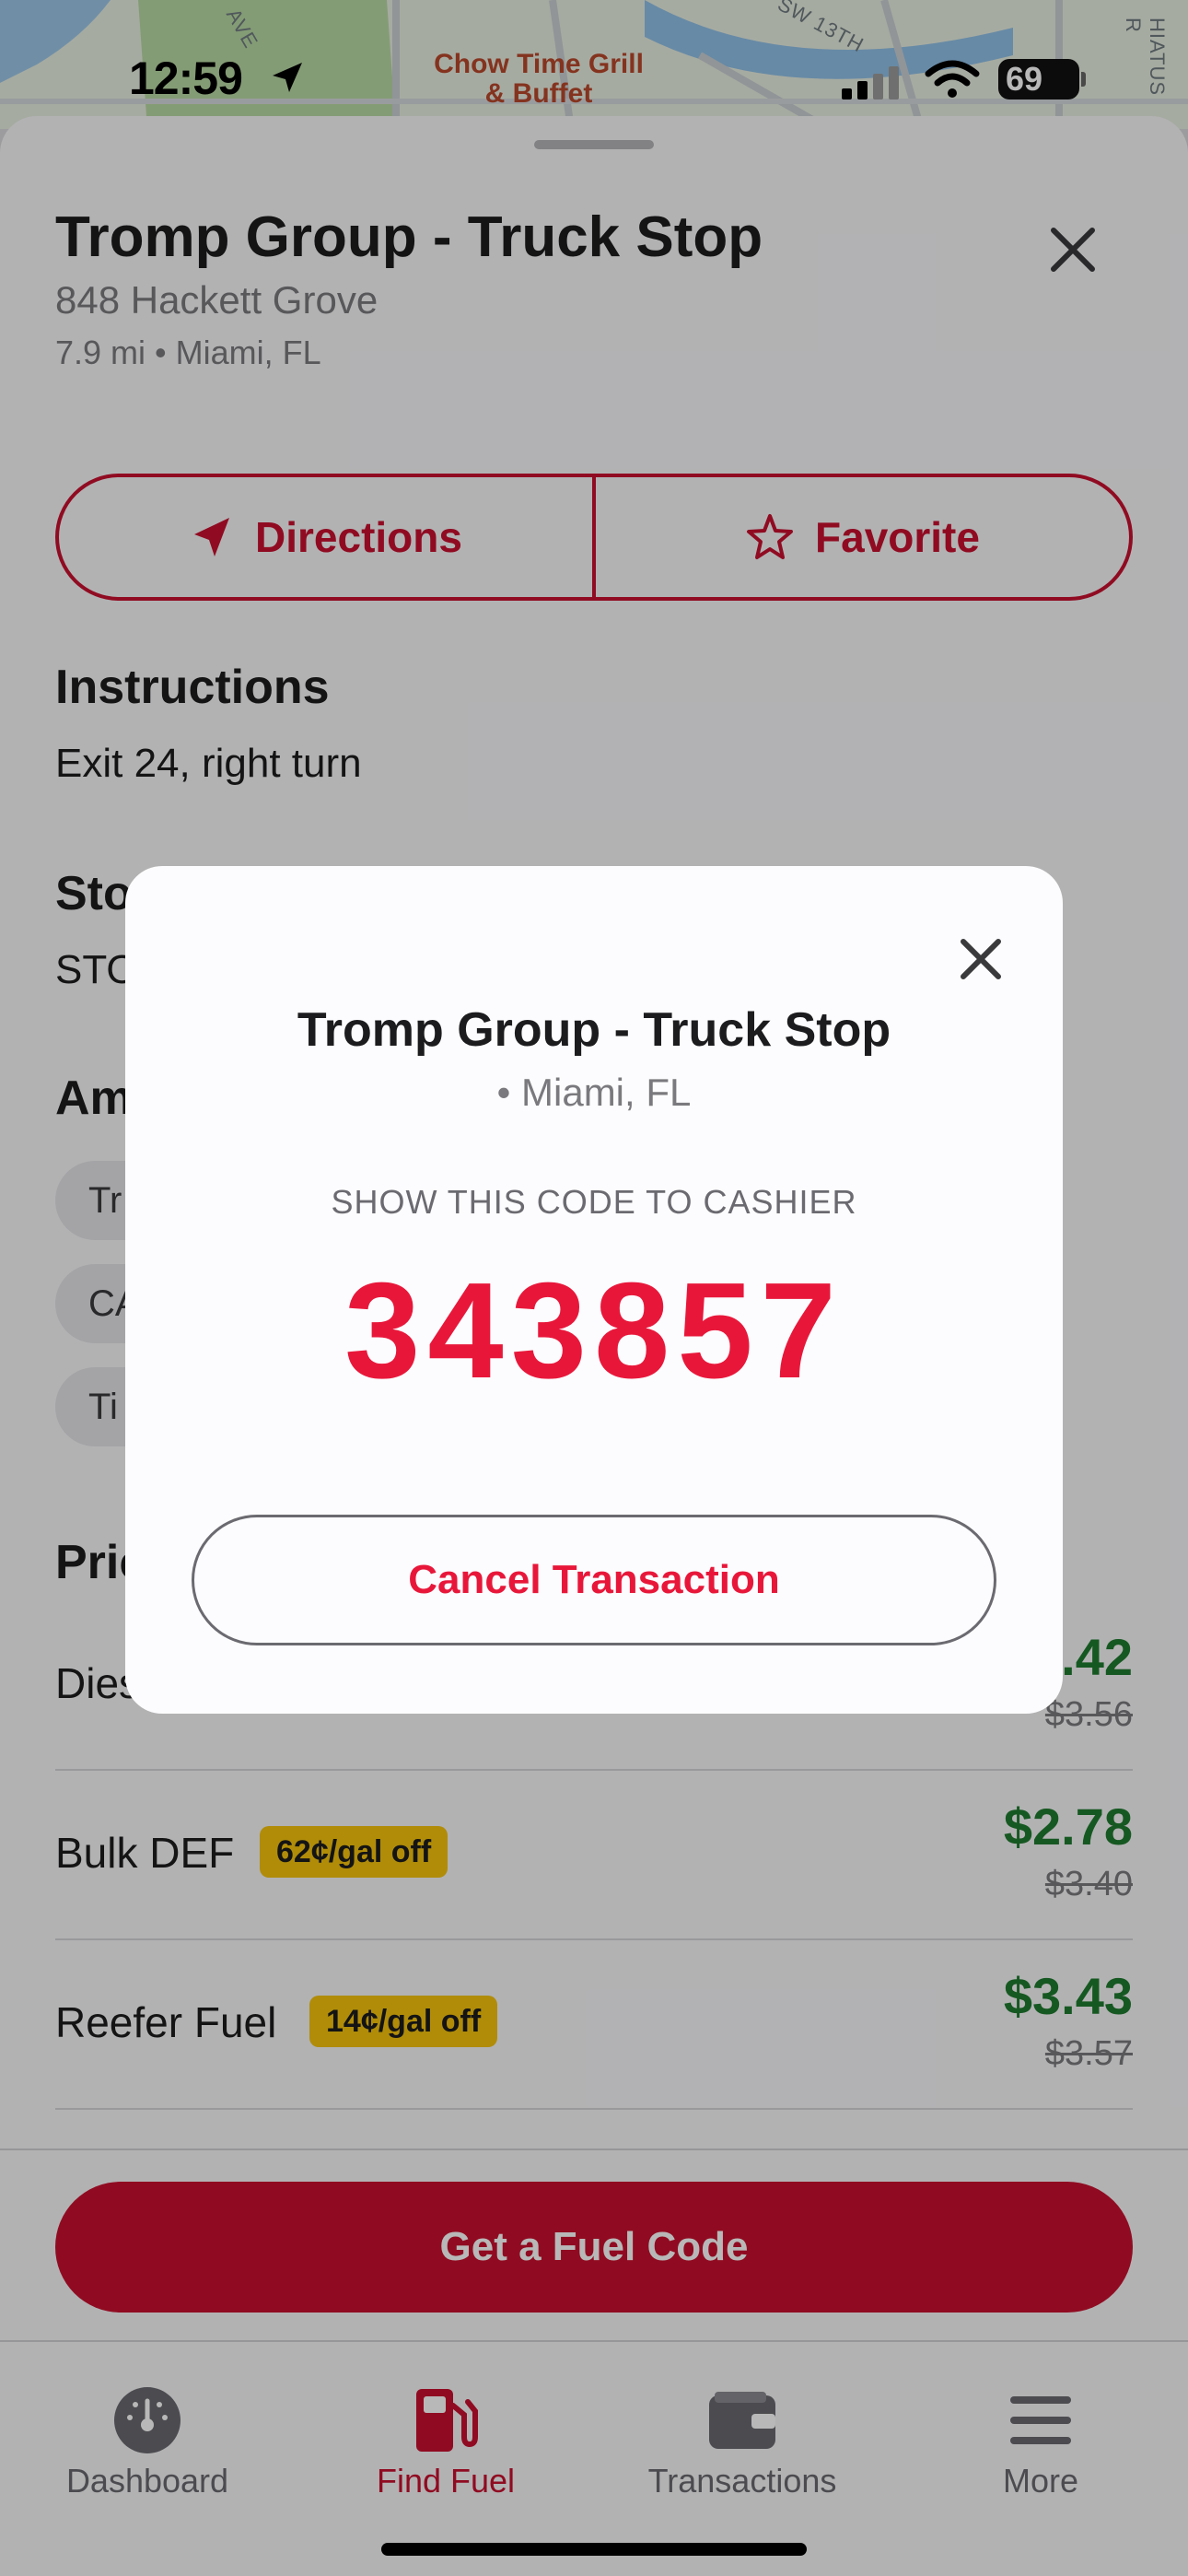 The width and height of the screenshot is (1188, 2576). Describe the element at coordinates (594, 1092) in the screenshot. I see `modal-station-location: • Miami, FL` at that location.